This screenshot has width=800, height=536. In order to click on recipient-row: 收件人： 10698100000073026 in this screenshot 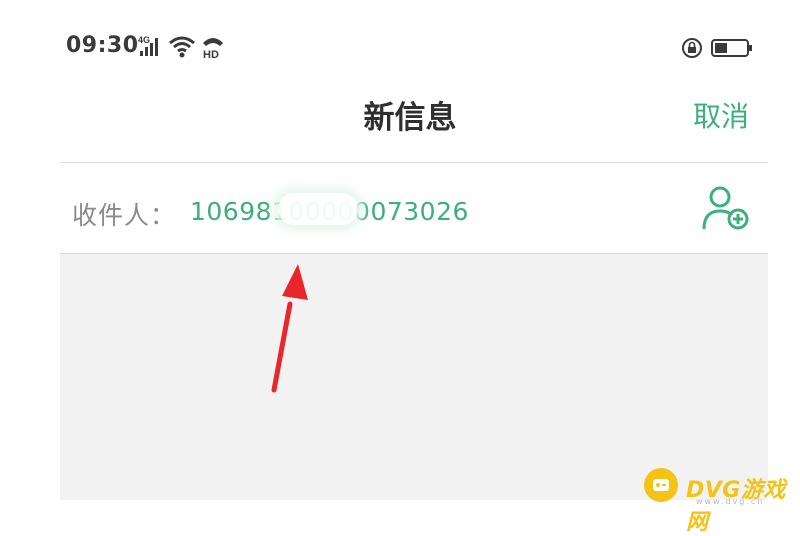, I will do `click(414, 208)`.